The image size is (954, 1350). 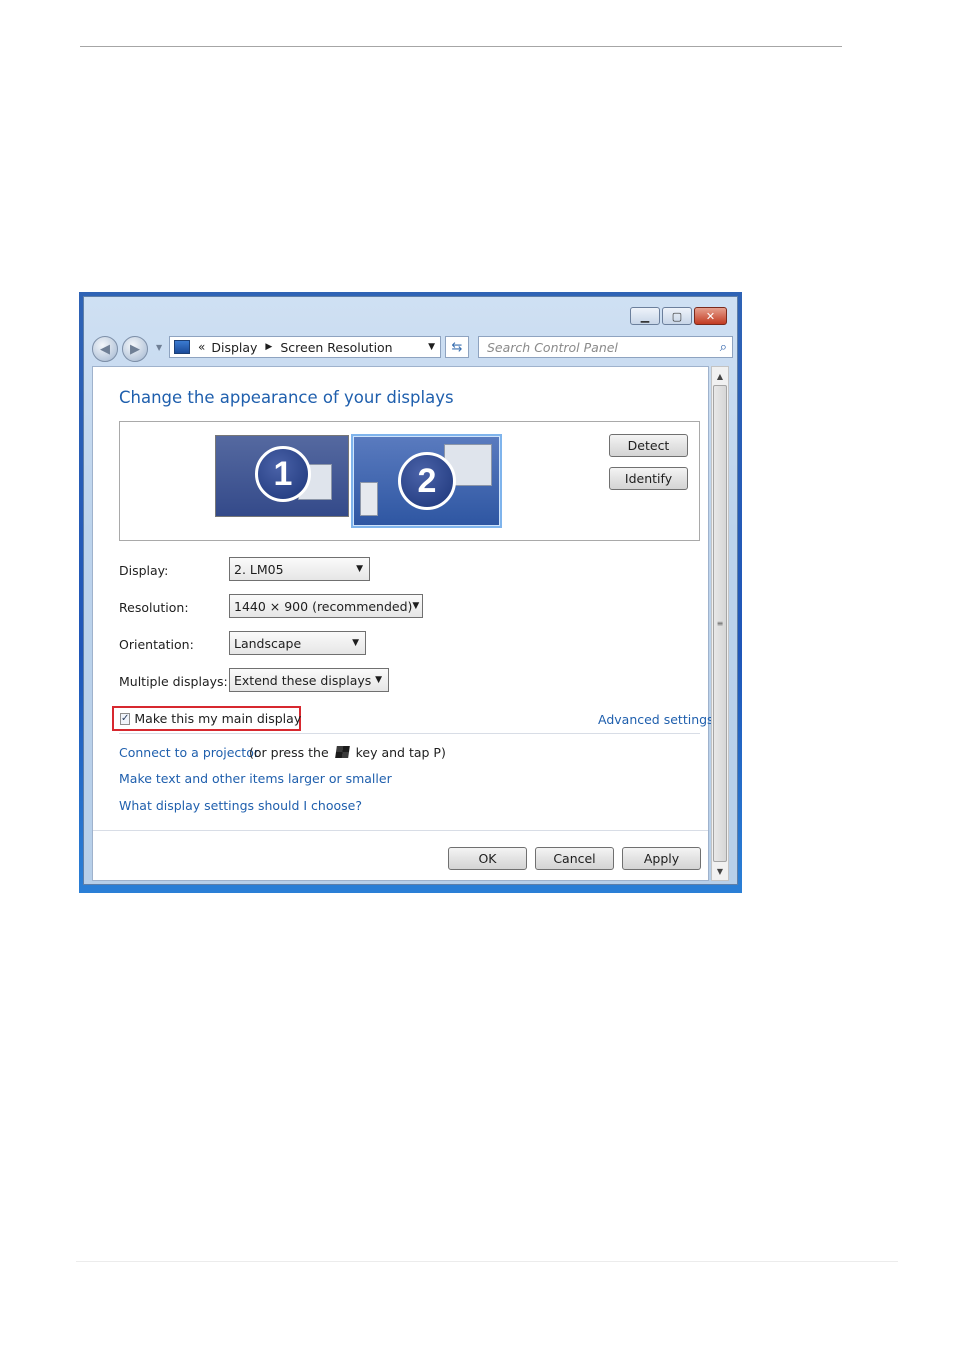 What do you see at coordinates (487, 858) in the screenshot?
I see `ok-button: OK` at bounding box center [487, 858].